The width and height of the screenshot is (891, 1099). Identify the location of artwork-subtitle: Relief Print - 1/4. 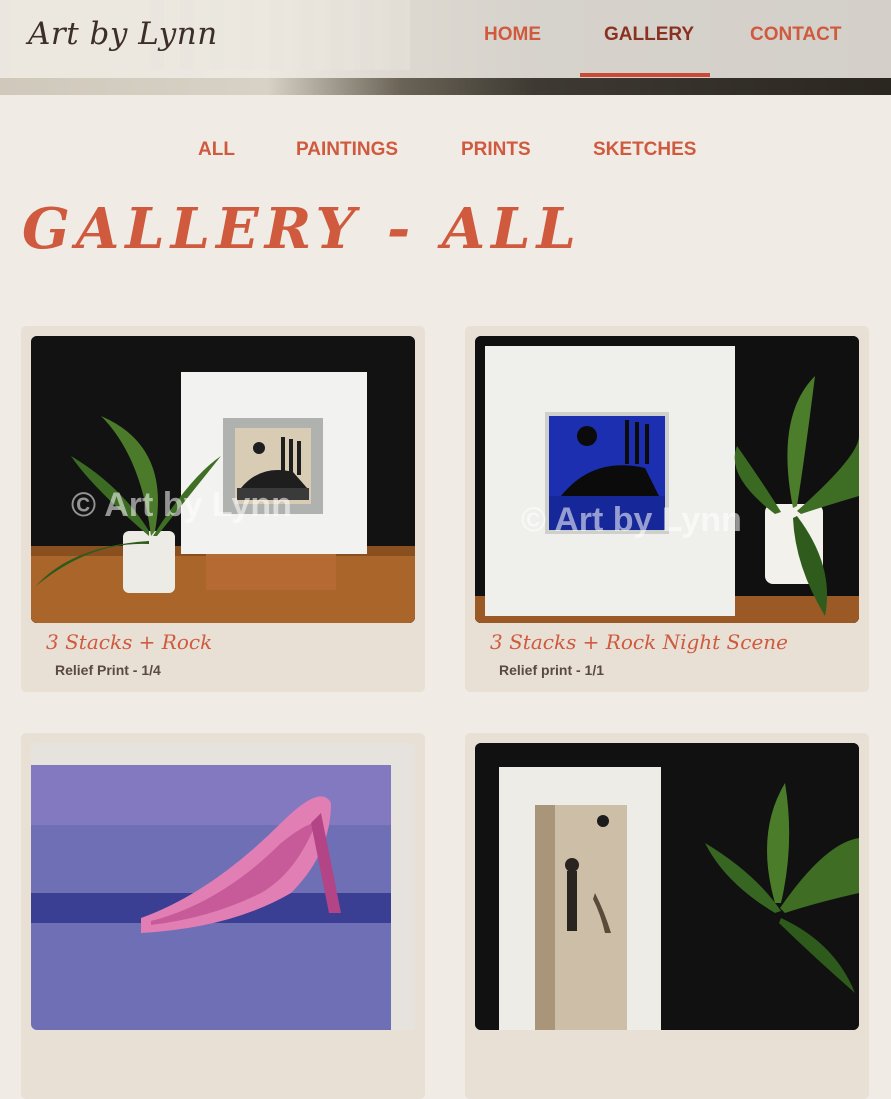
(108, 670).